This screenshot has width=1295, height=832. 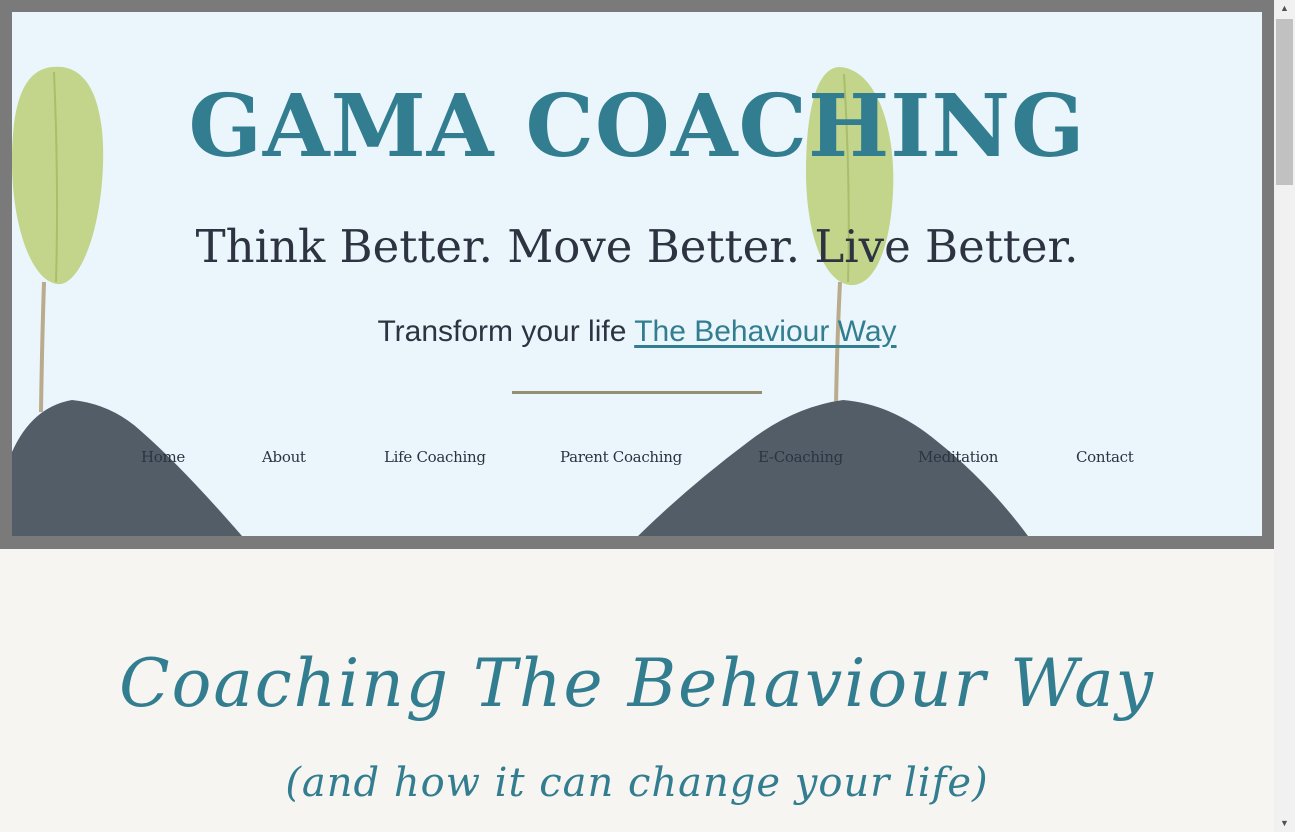 What do you see at coordinates (1284, 416) in the screenshot?
I see `vertical-scrollbar: ▲ ▼` at bounding box center [1284, 416].